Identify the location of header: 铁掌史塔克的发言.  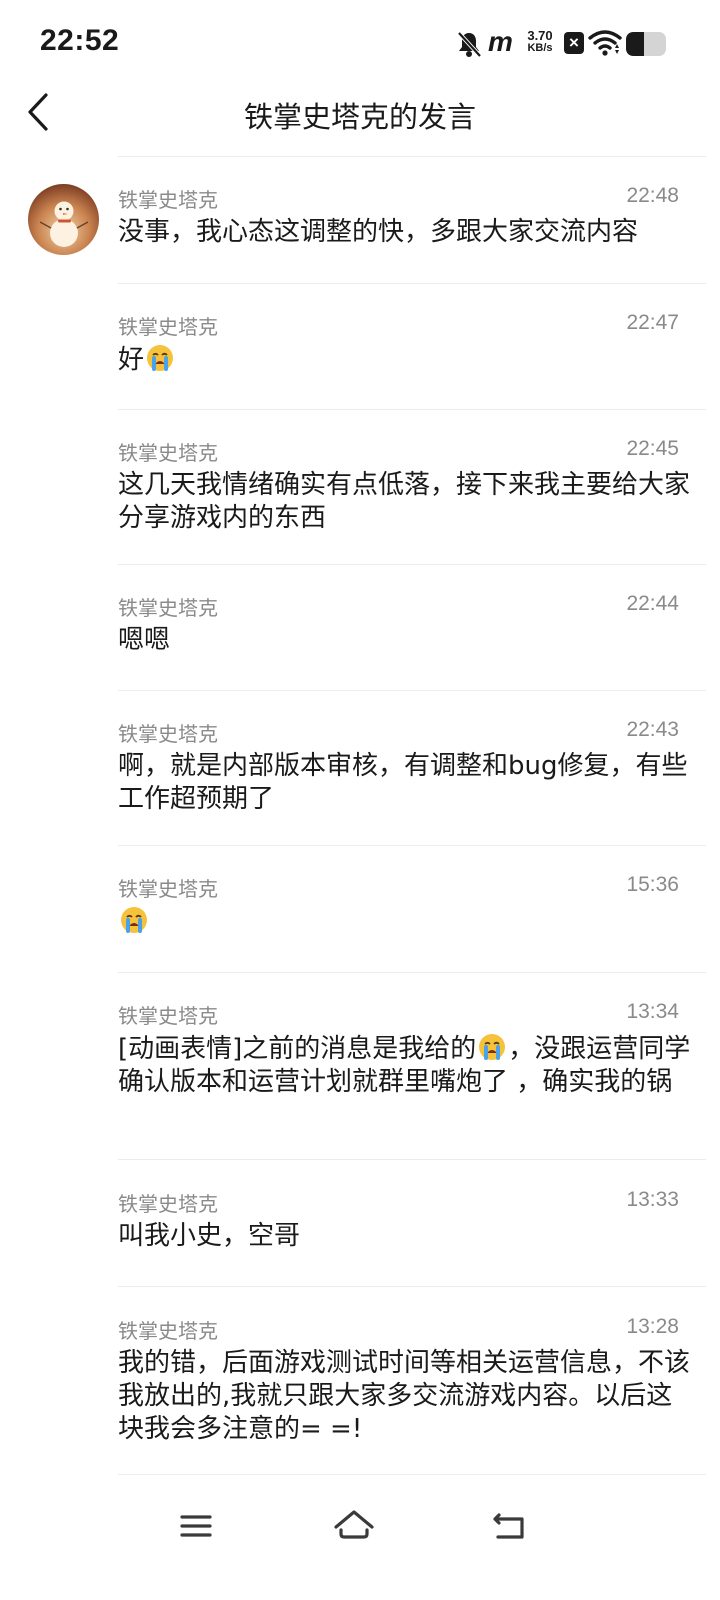
(360, 122).